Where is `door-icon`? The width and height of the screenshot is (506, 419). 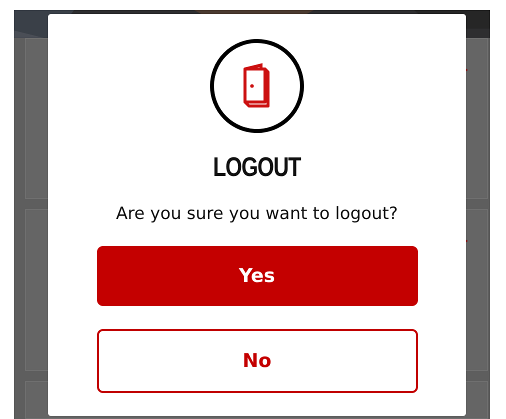
door-icon is located at coordinates (257, 86).